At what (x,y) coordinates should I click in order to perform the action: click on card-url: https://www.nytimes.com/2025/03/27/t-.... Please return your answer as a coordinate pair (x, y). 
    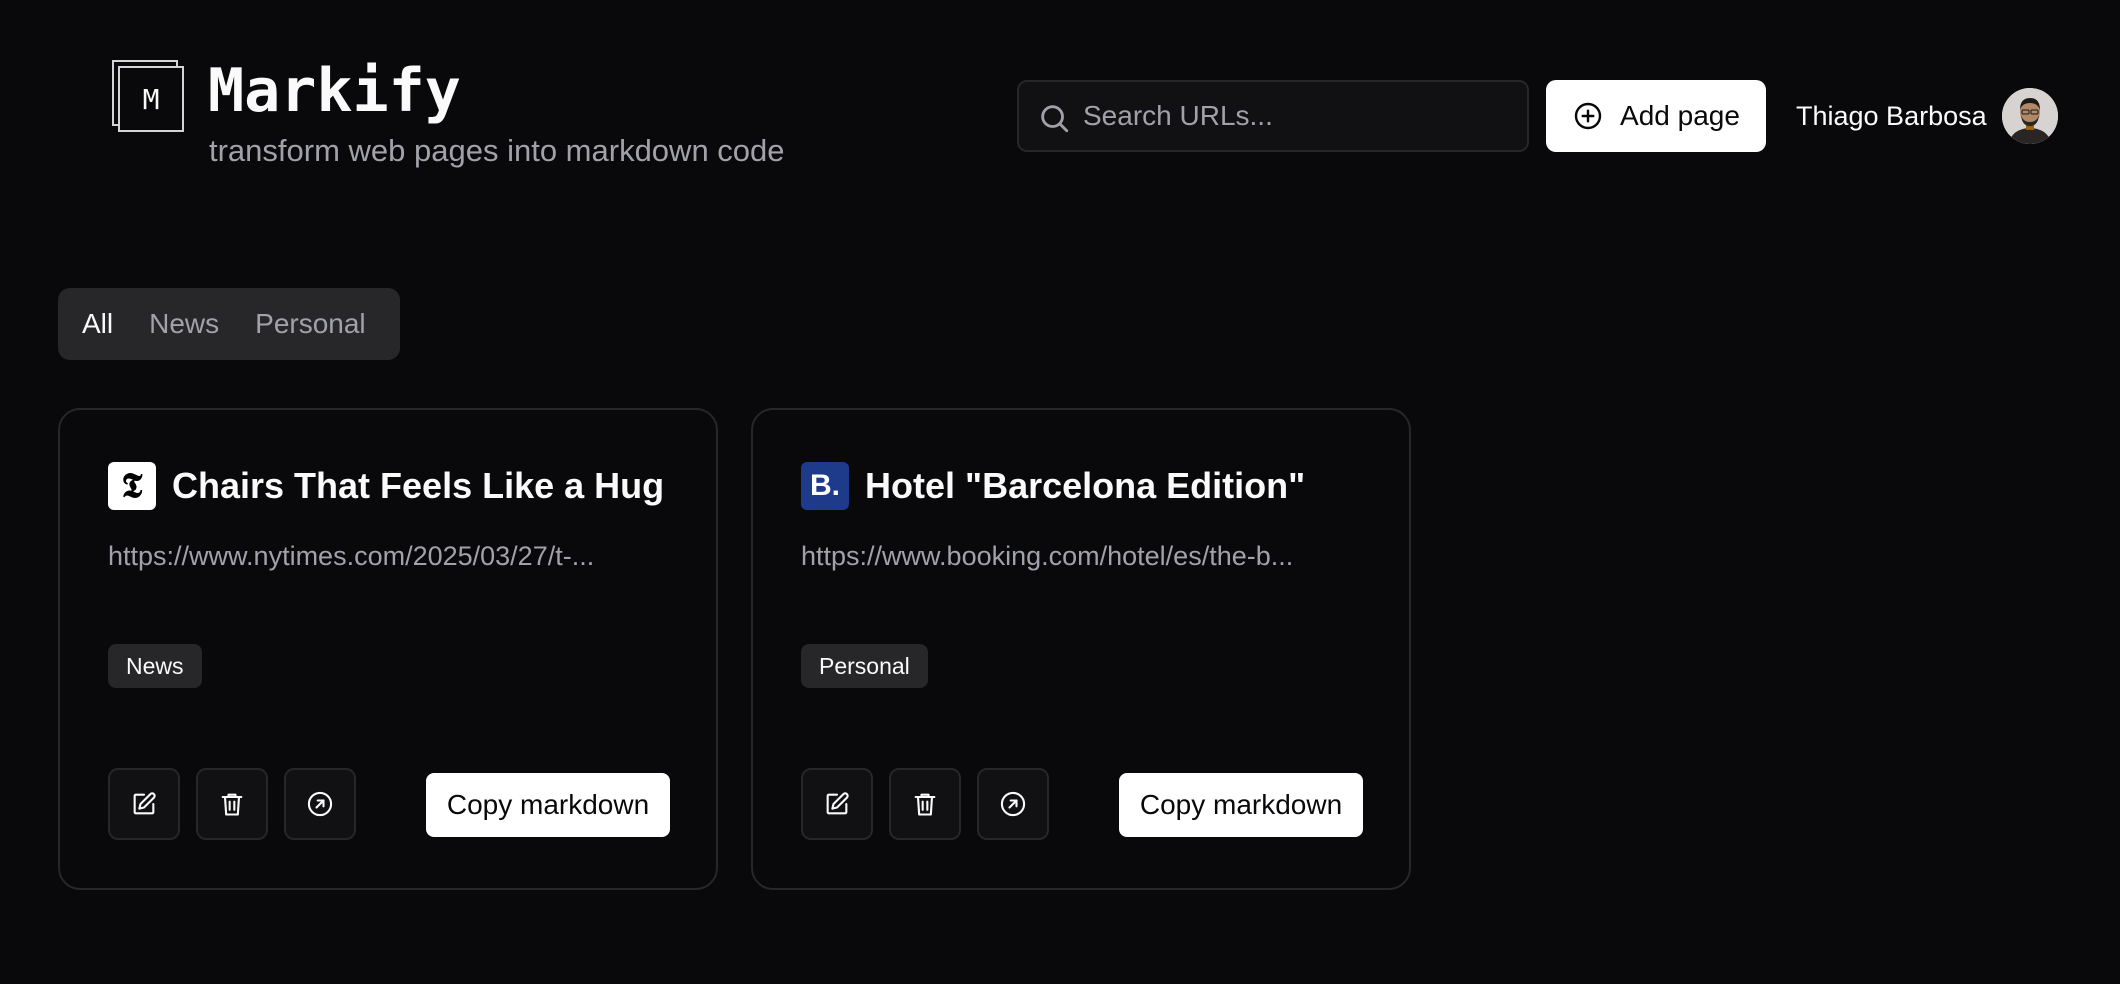
    Looking at the image, I should click on (351, 556).